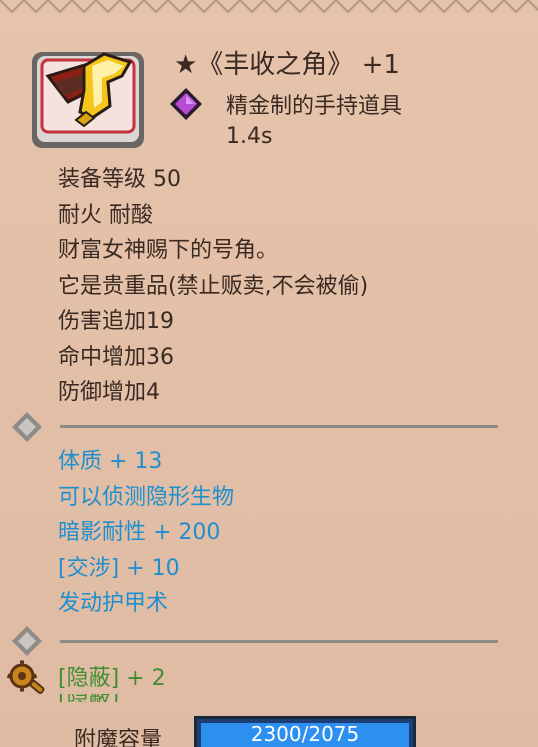 The height and width of the screenshot is (747, 538). I want to click on stat-equip-level: 装备等级 50, so click(119, 179).